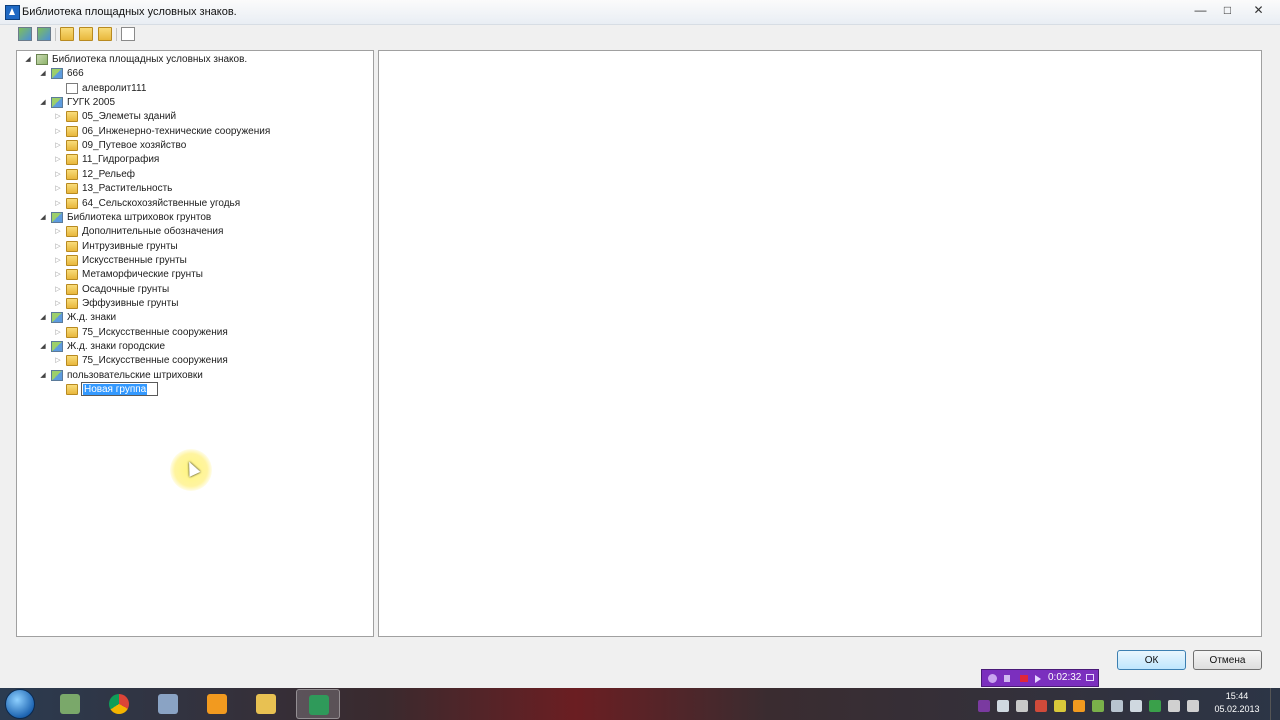 The image size is (1280, 720). I want to click on tree-node-label: ГУГК 2005, so click(91, 103).